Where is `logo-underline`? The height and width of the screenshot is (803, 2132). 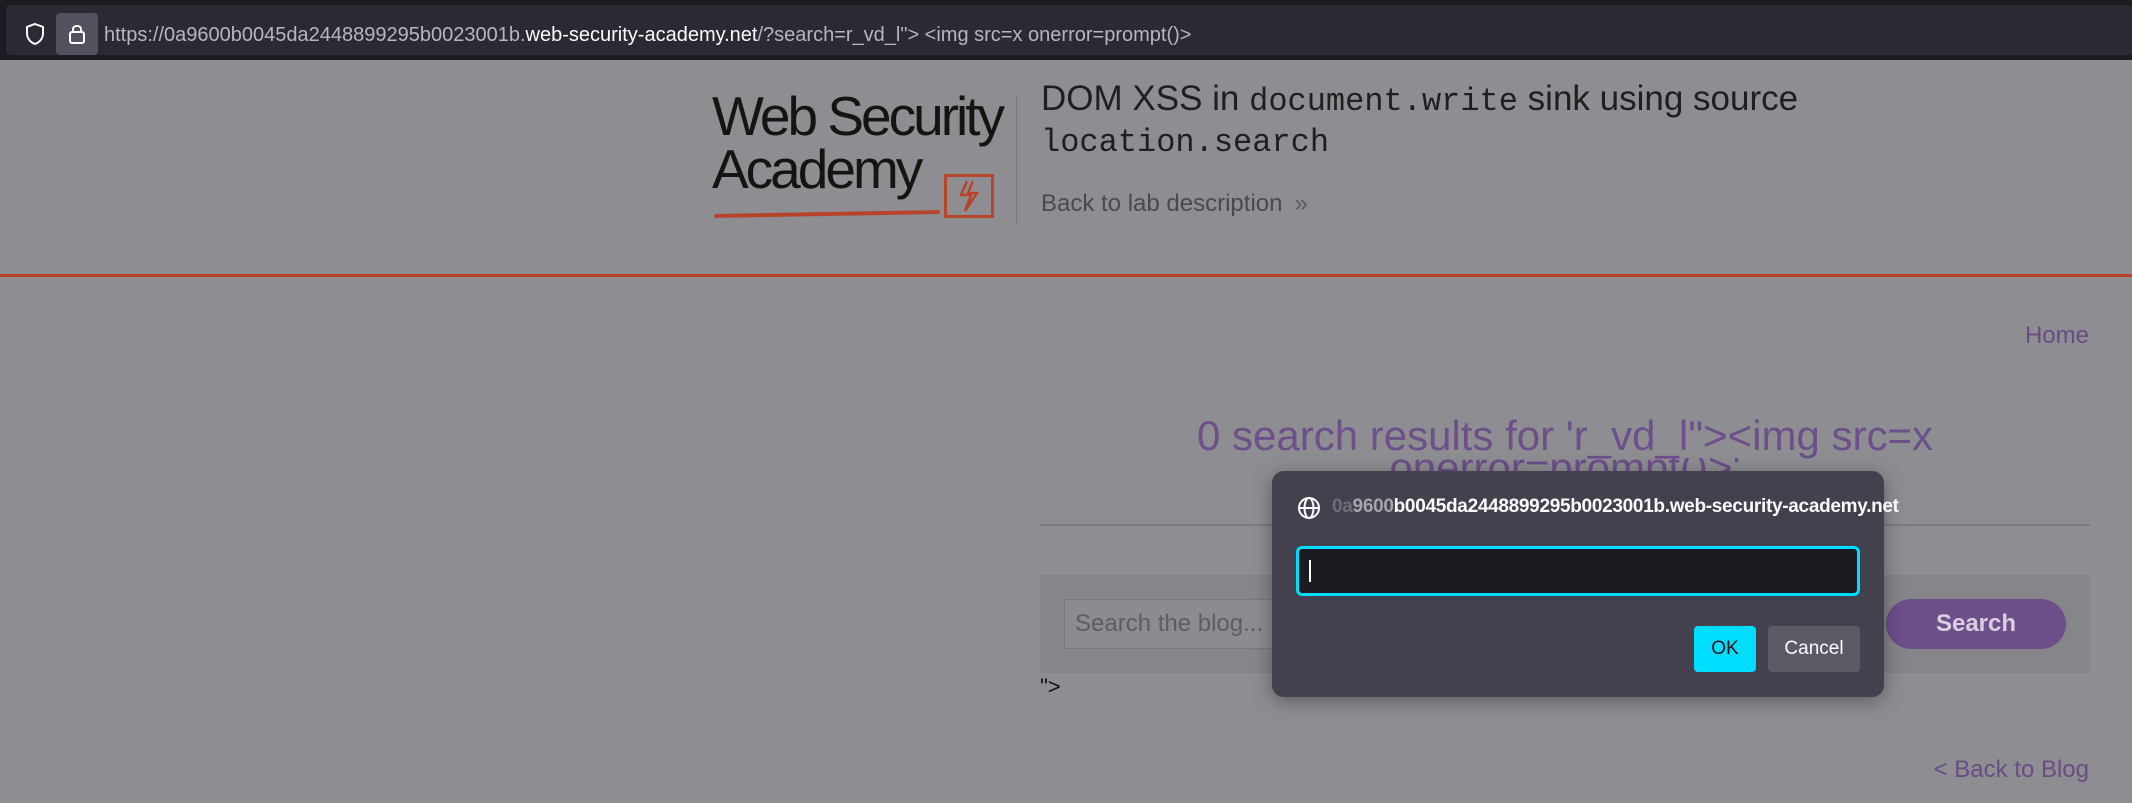
logo-underline is located at coordinates (827, 214).